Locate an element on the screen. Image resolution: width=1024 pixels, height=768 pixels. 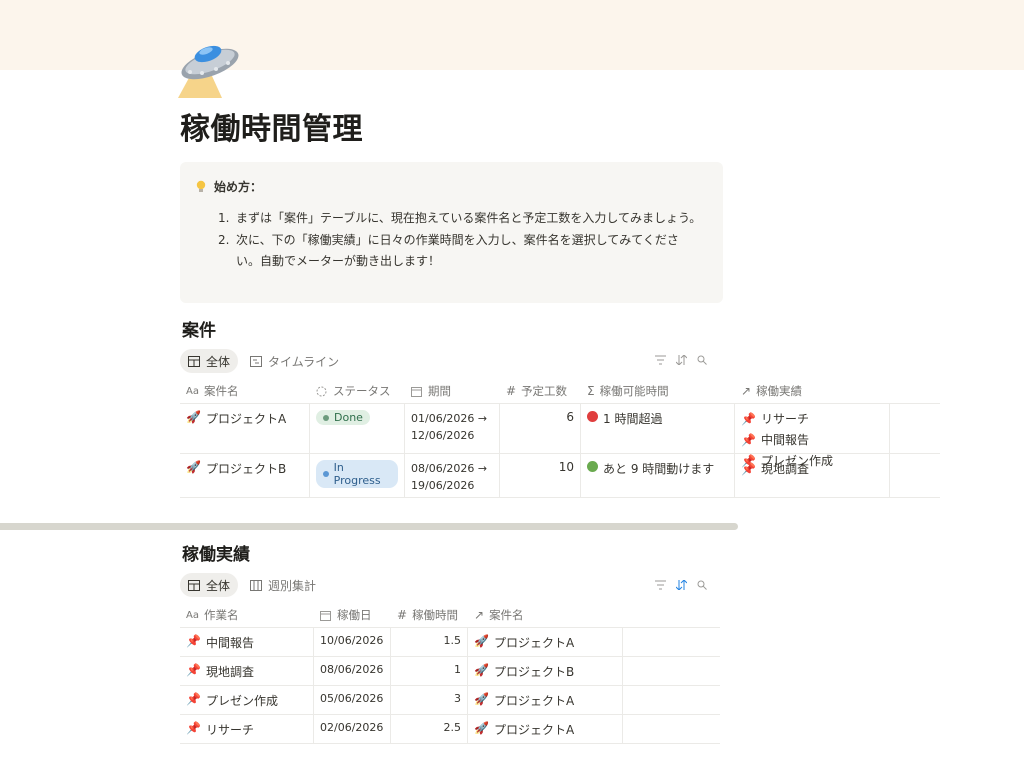
actuals-cell: 📌 リサーチ 📌 中間報告 📌 プレゼン作成 is located at coordinates (812, 436).